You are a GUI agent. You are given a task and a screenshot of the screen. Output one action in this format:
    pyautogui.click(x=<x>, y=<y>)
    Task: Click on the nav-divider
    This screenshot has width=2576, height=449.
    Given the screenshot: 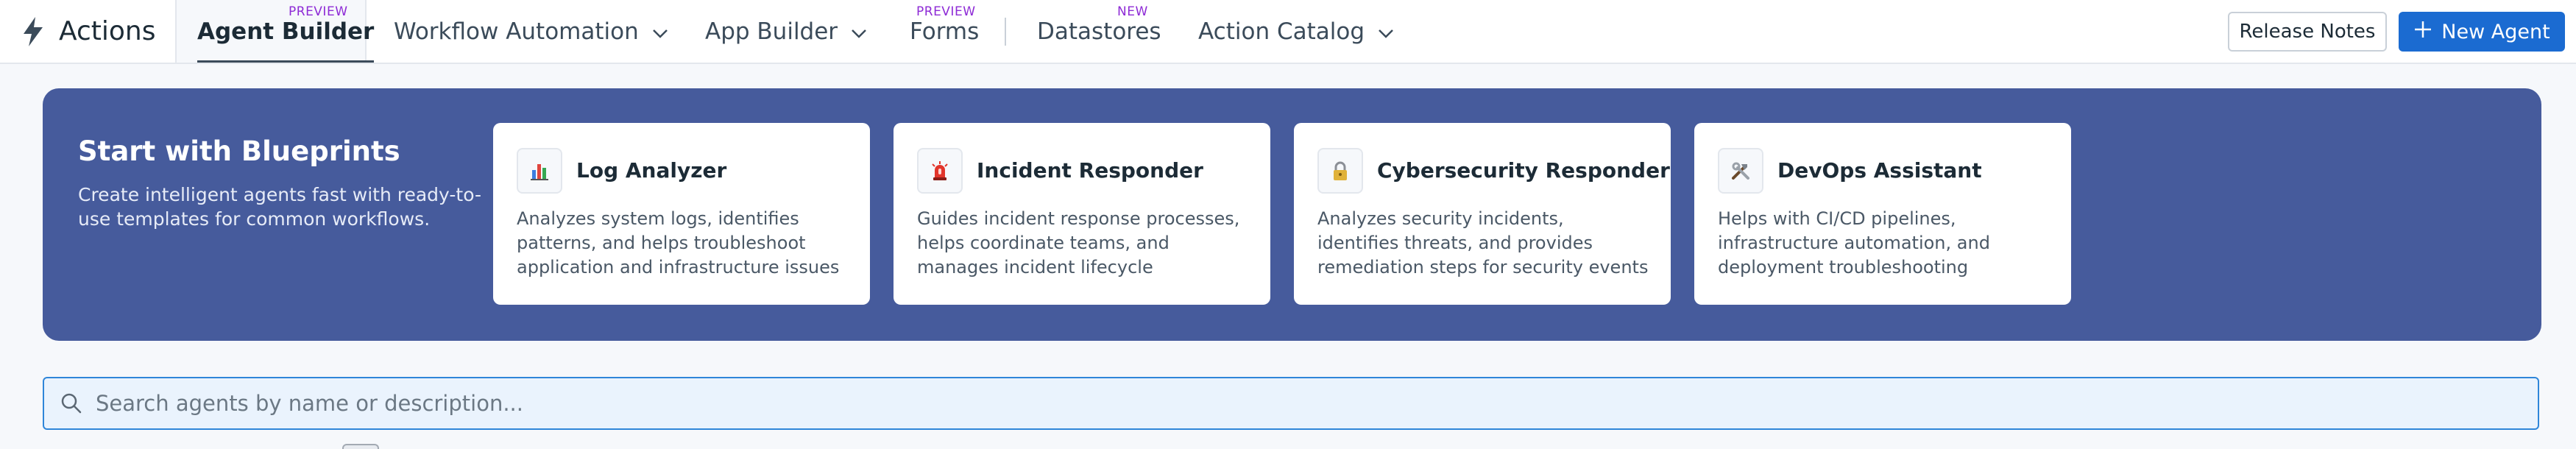 What is the action you would take?
    pyautogui.click(x=1005, y=32)
    